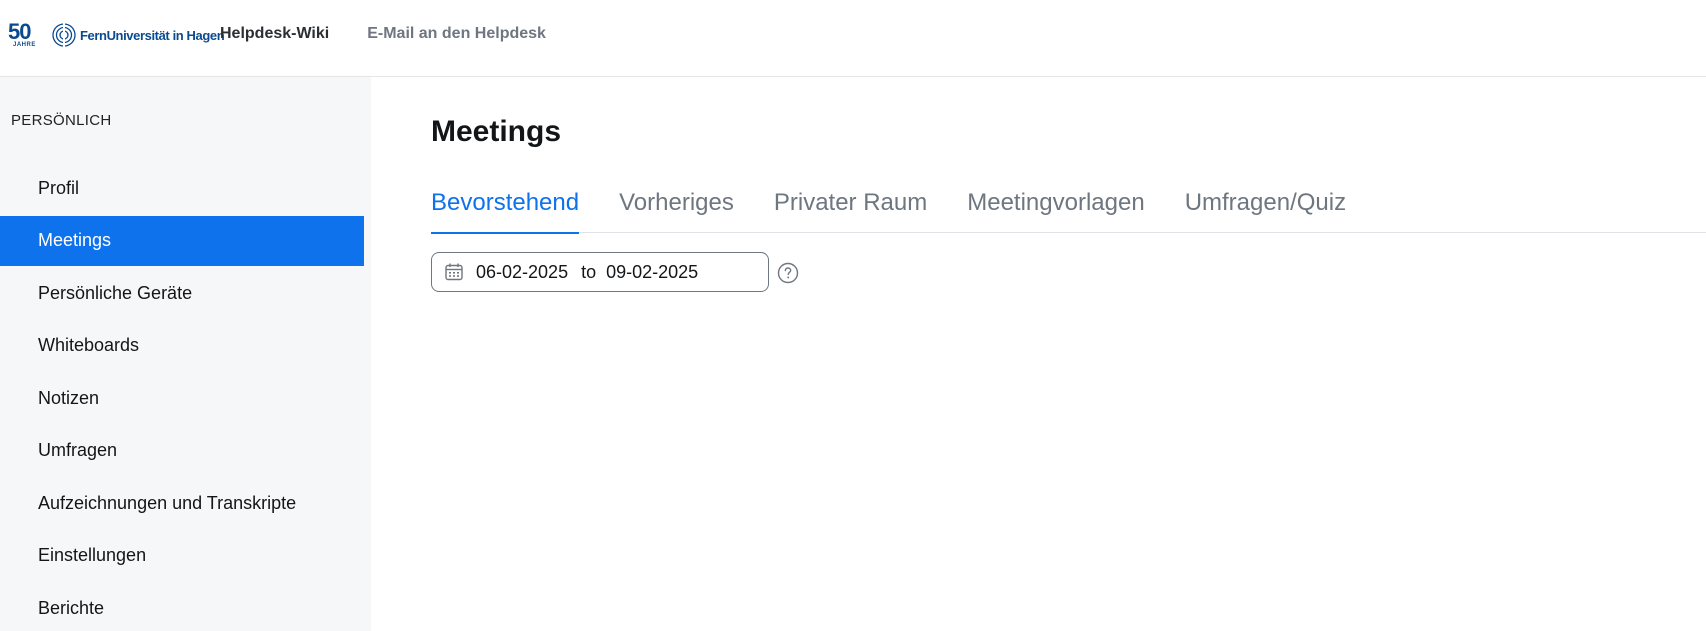 Image resolution: width=1706 pixels, height=631 pixels. What do you see at coordinates (496, 131) in the screenshot?
I see `page-title: Meetings` at bounding box center [496, 131].